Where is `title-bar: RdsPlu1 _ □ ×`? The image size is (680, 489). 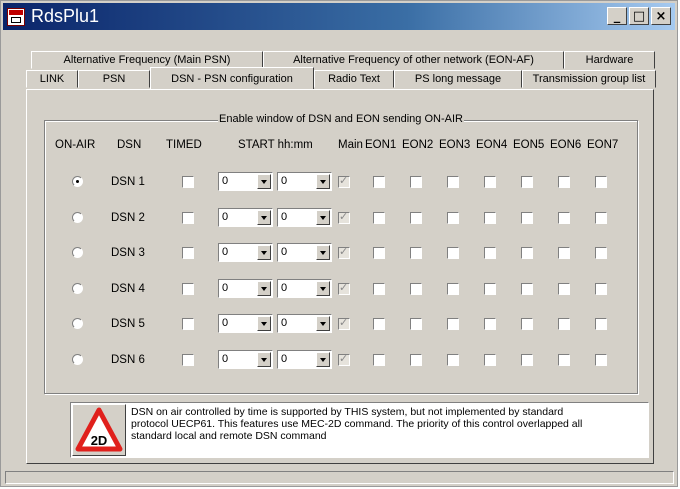 title-bar: RdsPlu1 _ □ × is located at coordinates (339, 16).